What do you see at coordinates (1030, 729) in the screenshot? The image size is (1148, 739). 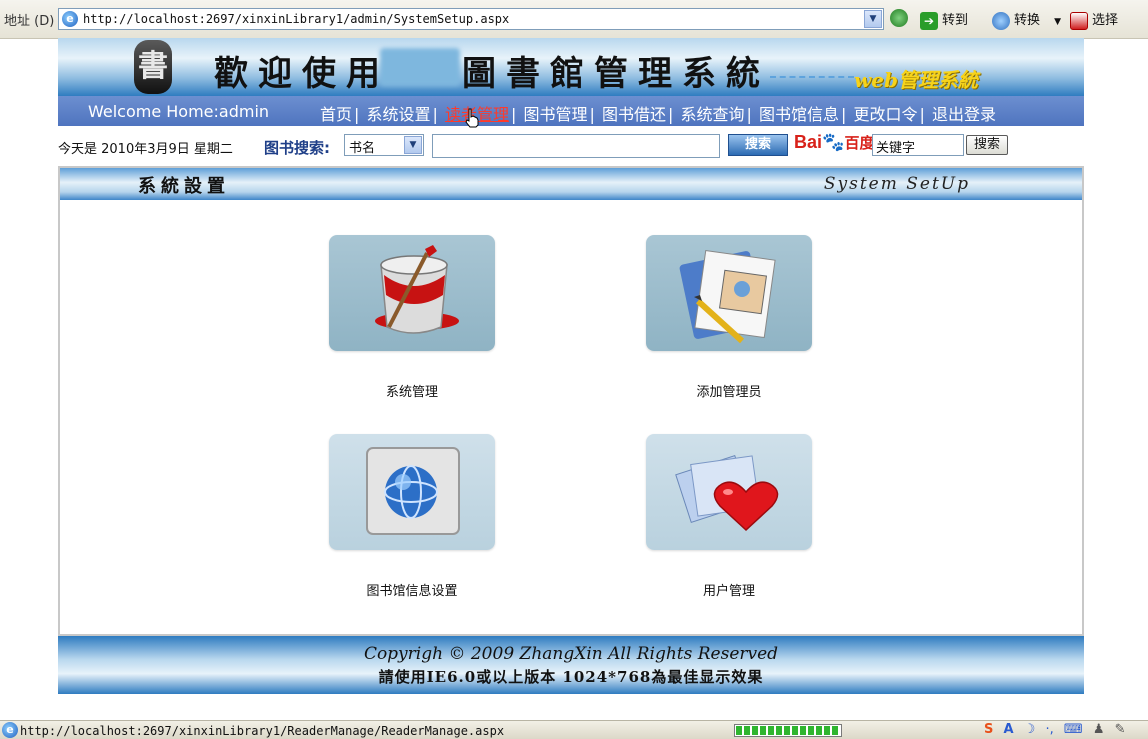 I see `moon-icon: ☽` at bounding box center [1030, 729].